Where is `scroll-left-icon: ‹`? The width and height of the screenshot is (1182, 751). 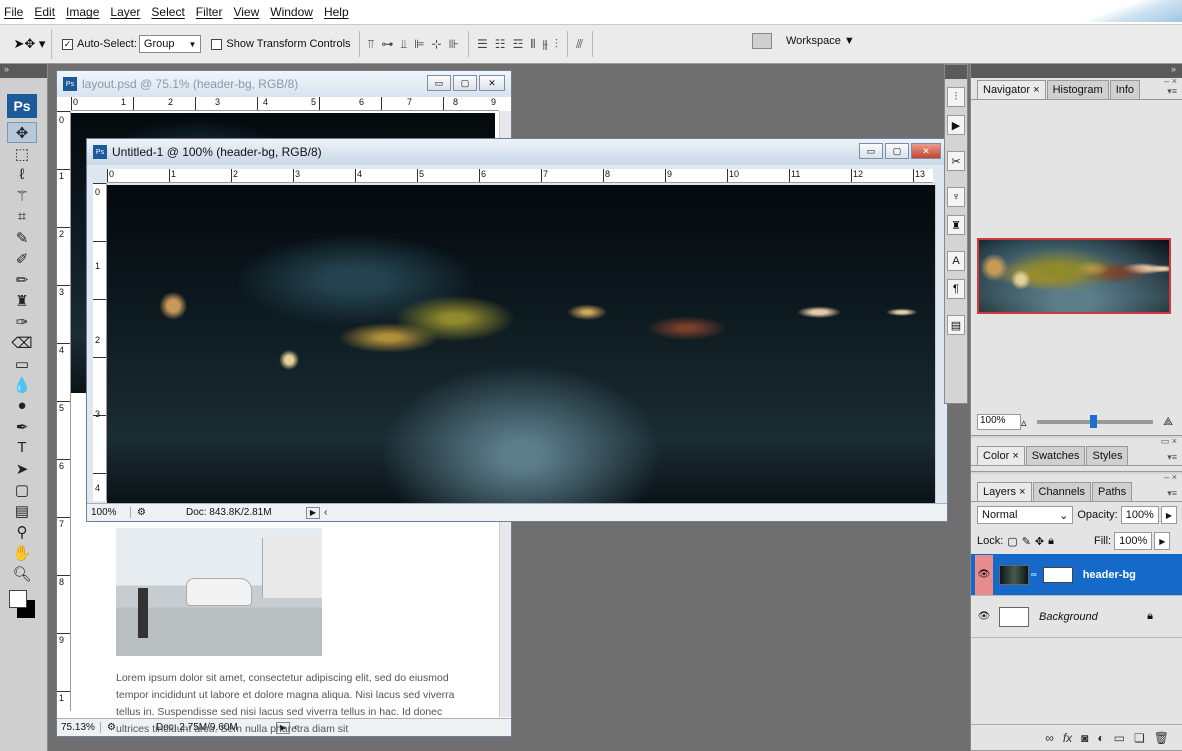 scroll-left-icon: ‹ is located at coordinates (325, 512).